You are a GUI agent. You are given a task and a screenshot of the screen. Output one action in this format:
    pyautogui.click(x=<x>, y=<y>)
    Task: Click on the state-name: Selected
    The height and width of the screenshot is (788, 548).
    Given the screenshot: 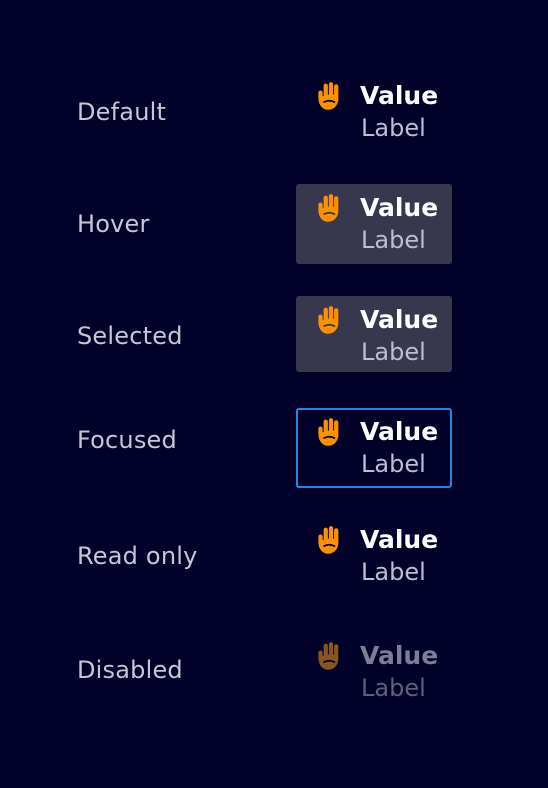 What is the action you would take?
    pyautogui.click(x=130, y=336)
    